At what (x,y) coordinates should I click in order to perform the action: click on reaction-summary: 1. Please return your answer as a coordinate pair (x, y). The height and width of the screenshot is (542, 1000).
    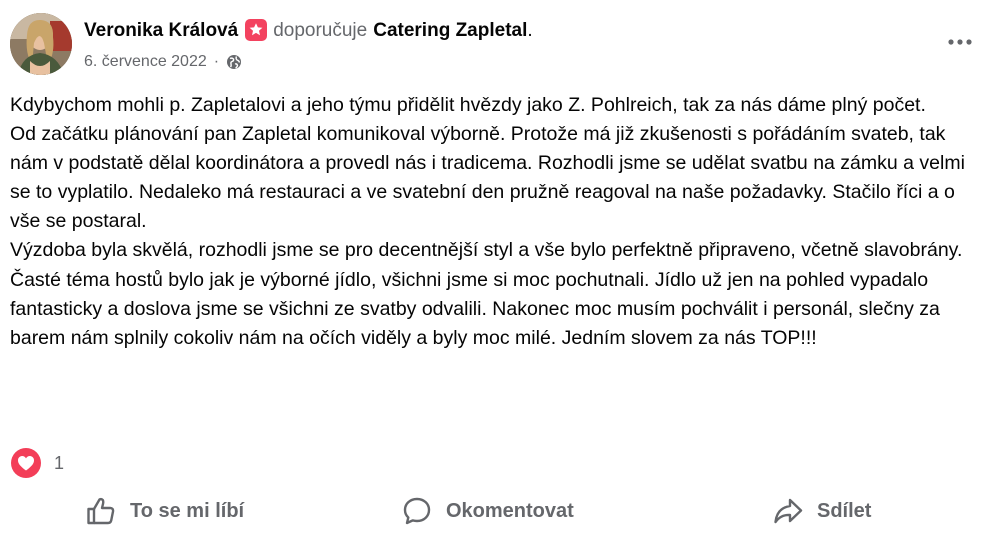
    Looking at the image, I should click on (37, 463).